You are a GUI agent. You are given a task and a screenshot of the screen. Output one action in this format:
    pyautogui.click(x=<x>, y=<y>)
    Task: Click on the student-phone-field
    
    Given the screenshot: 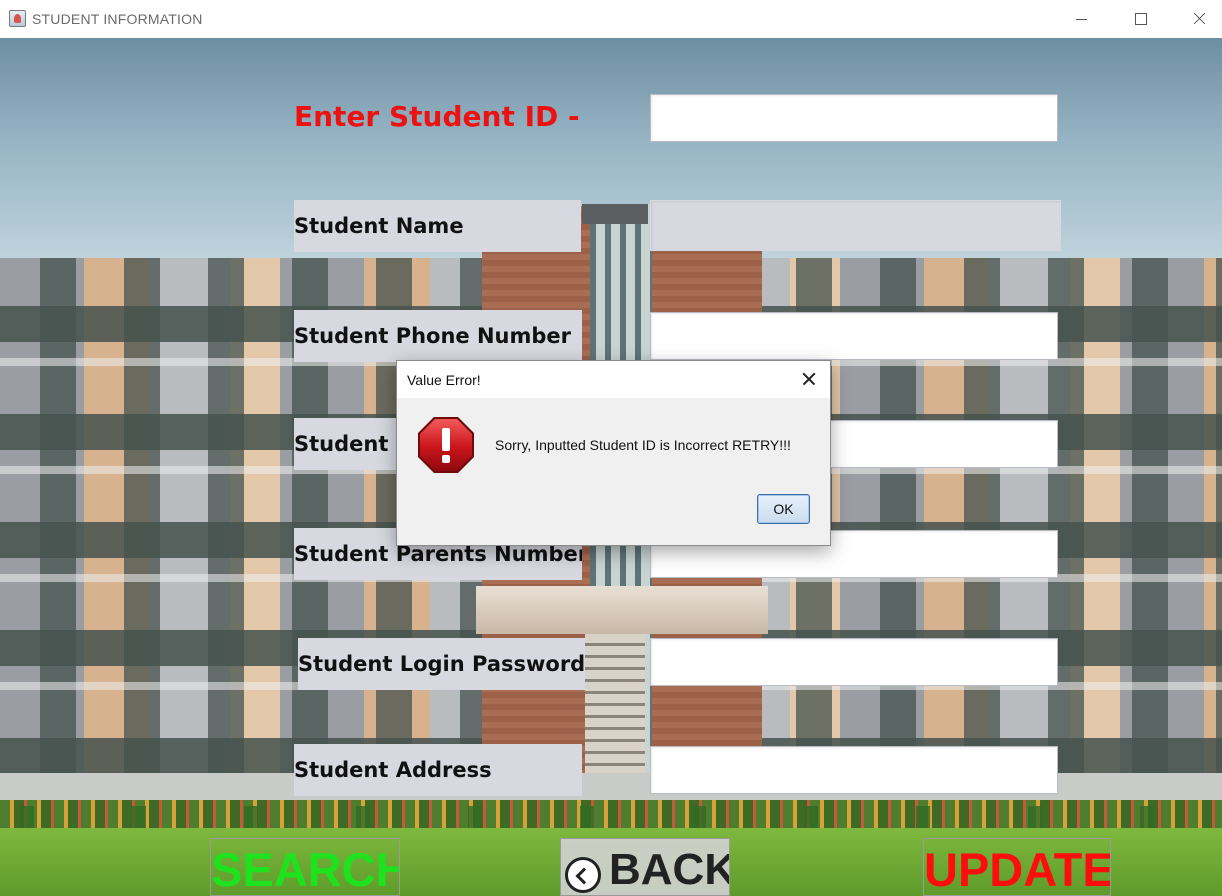 What is the action you would take?
    pyautogui.click(x=854, y=336)
    